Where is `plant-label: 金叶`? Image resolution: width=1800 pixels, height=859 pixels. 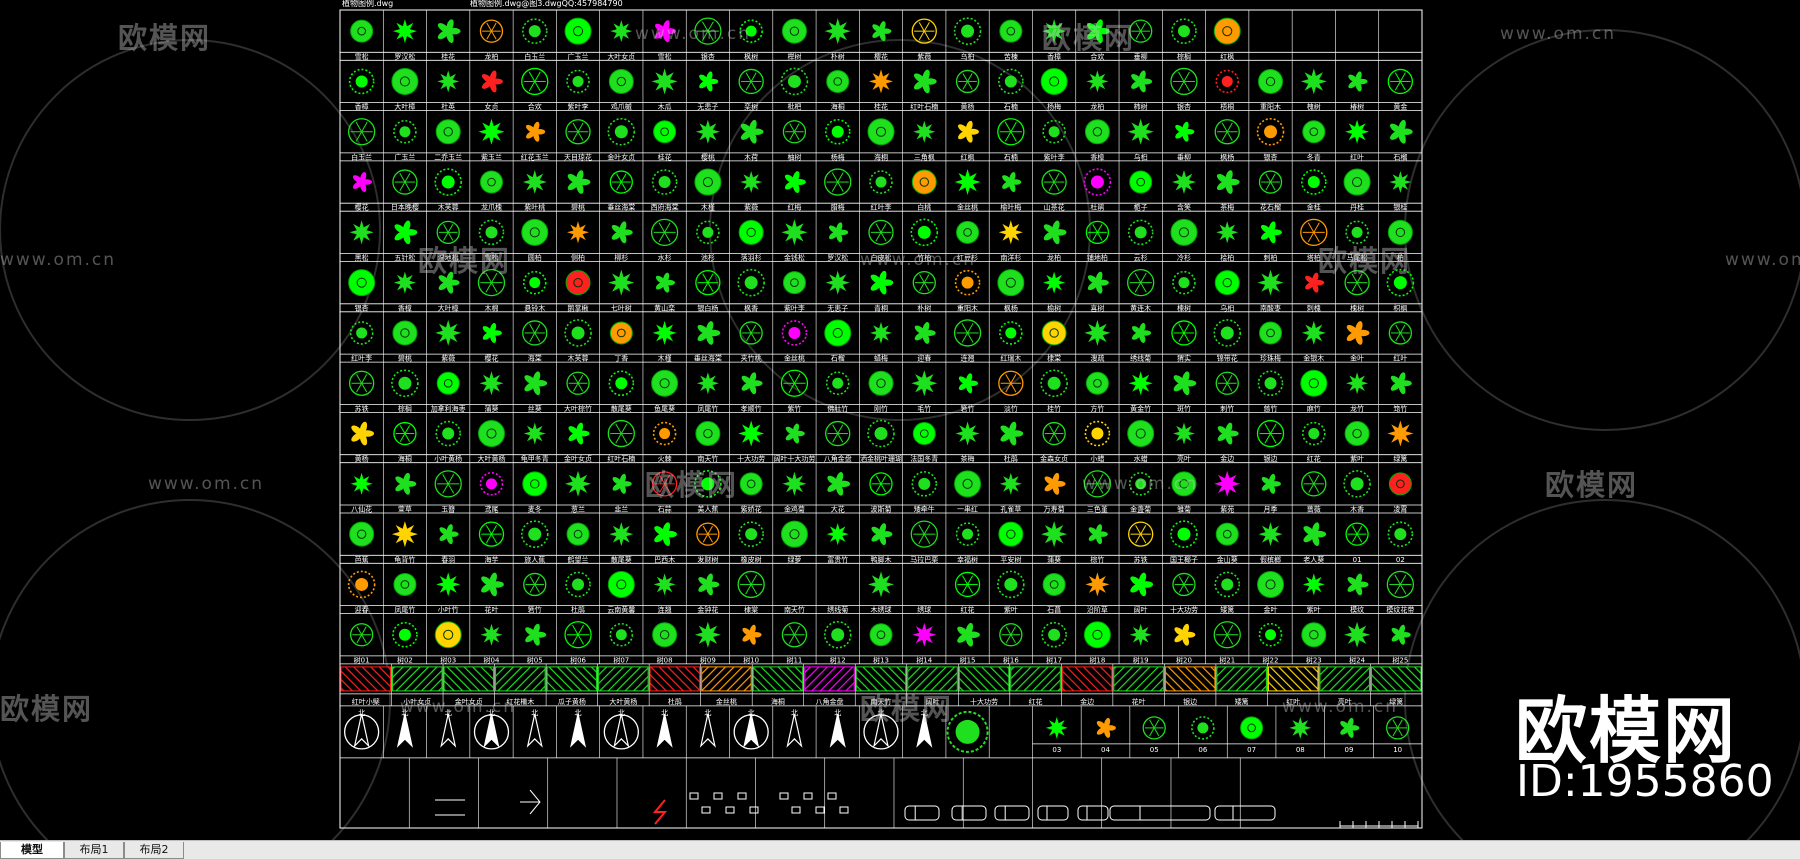 plant-label: 金叶 is located at coordinates (1357, 358).